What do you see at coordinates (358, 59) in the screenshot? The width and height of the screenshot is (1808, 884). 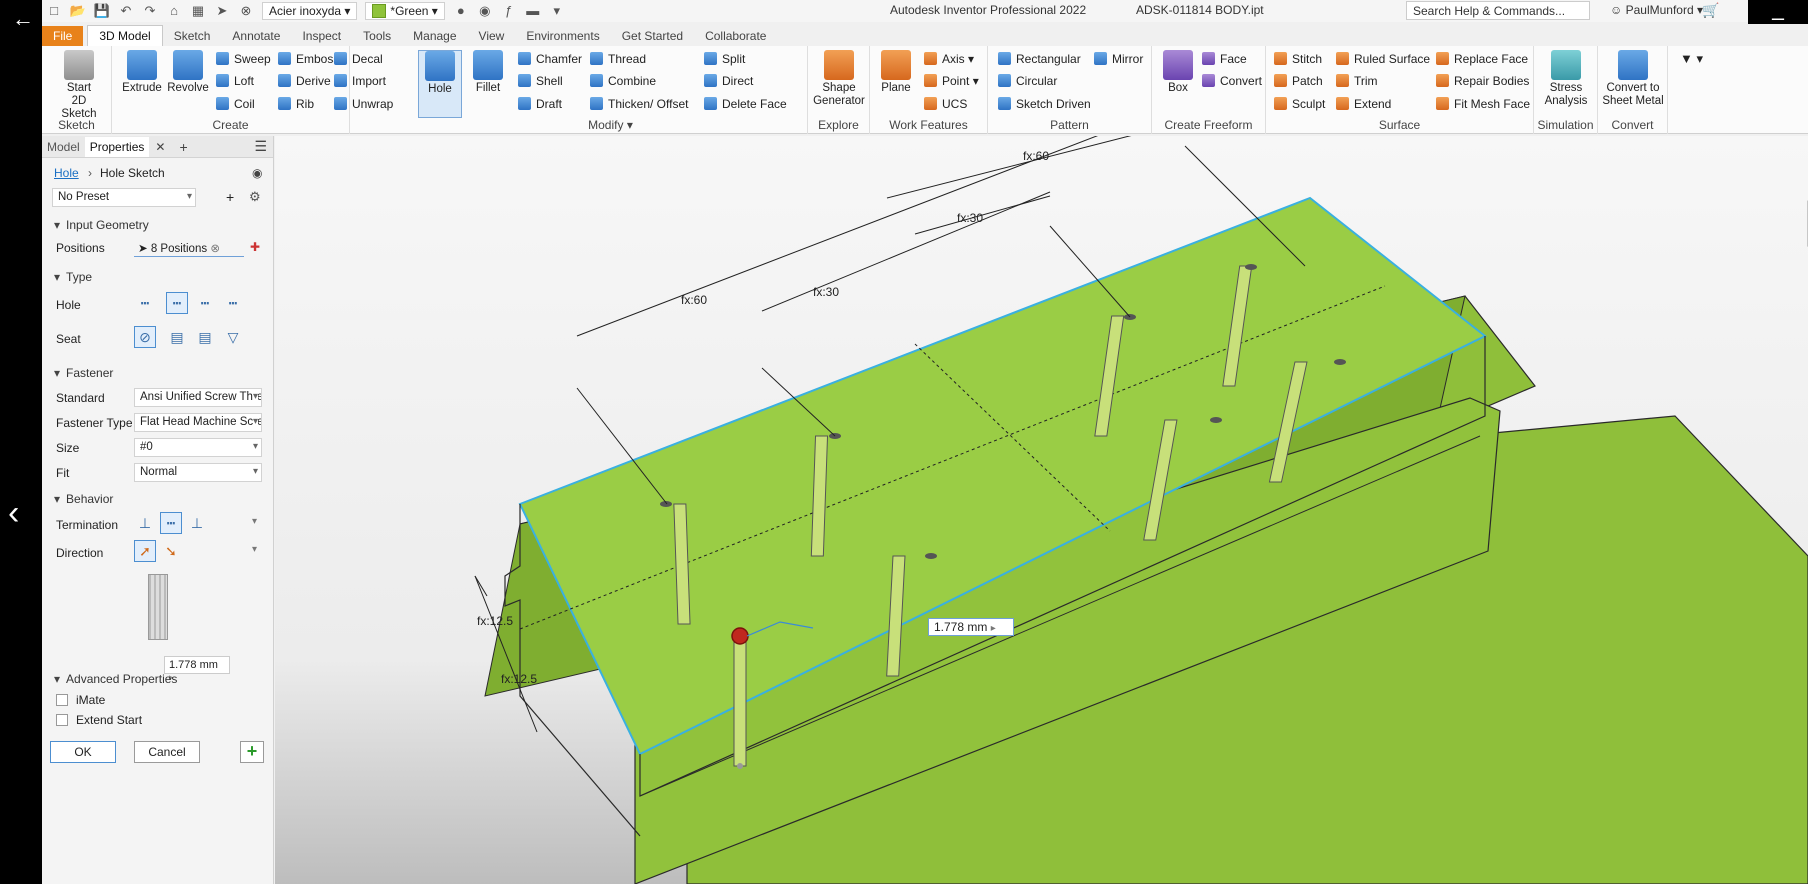 I see `decal-button: Decal` at bounding box center [358, 59].